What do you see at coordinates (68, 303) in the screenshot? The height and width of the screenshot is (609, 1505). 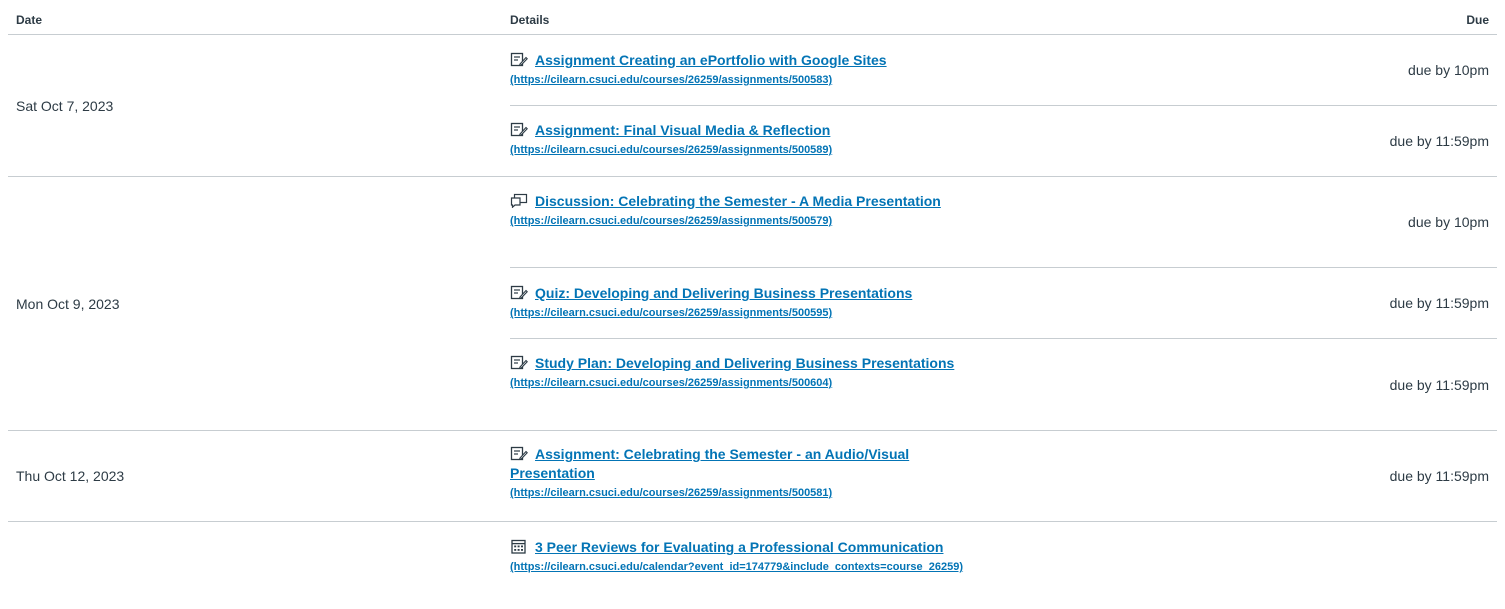 I see `group-date: Mon Oct 9, 2023` at bounding box center [68, 303].